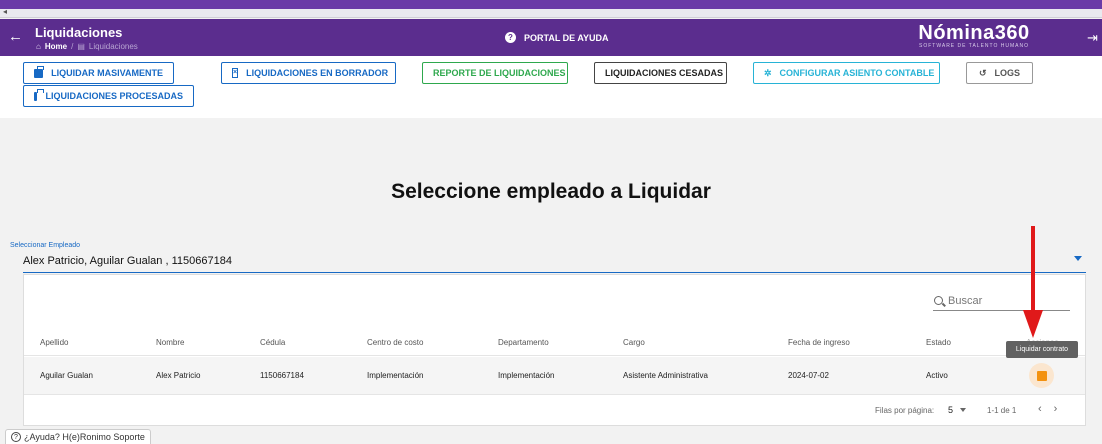 This screenshot has width=1102, height=444. I want to click on logout-icon: ⇥, so click(1092, 38).